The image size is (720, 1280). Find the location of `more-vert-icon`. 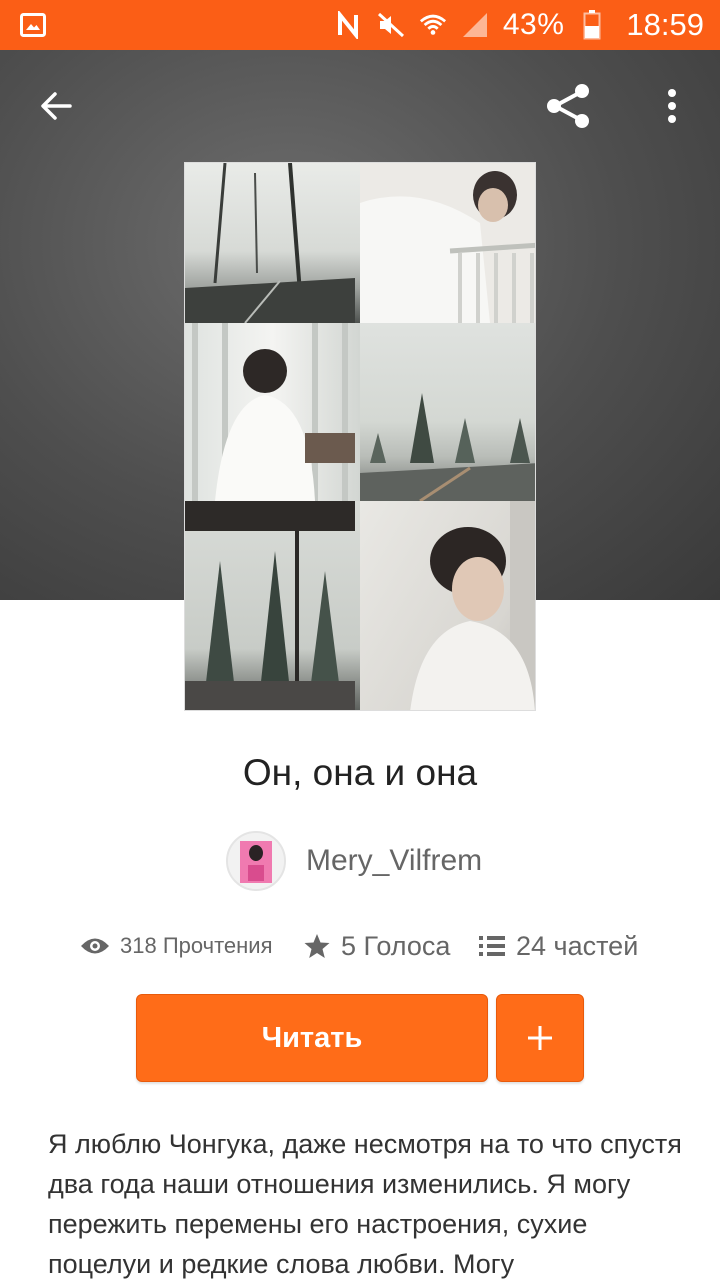

more-vert-icon is located at coordinates (672, 106).